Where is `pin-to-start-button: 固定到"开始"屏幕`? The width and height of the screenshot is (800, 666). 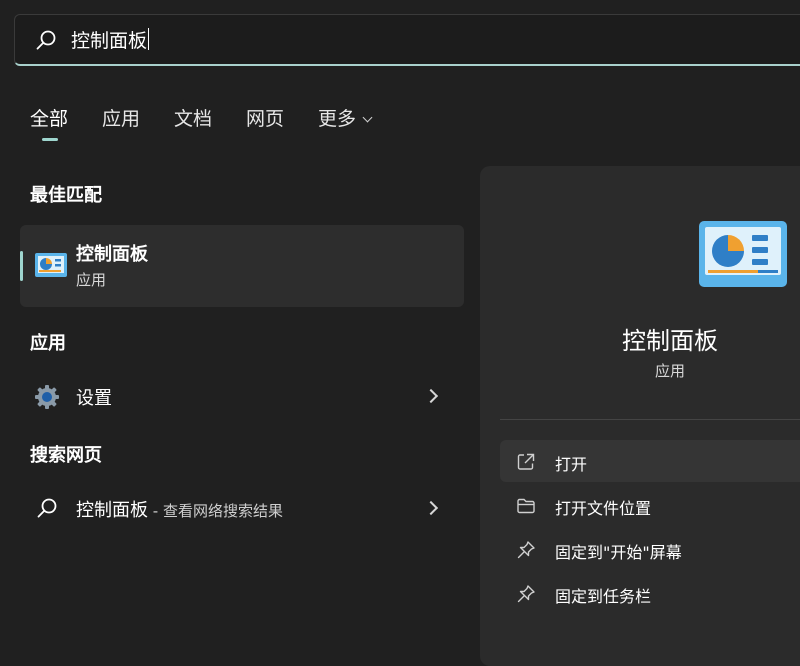 pin-to-start-button: 固定到"开始"屏幕 is located at coordinates (650, 549).